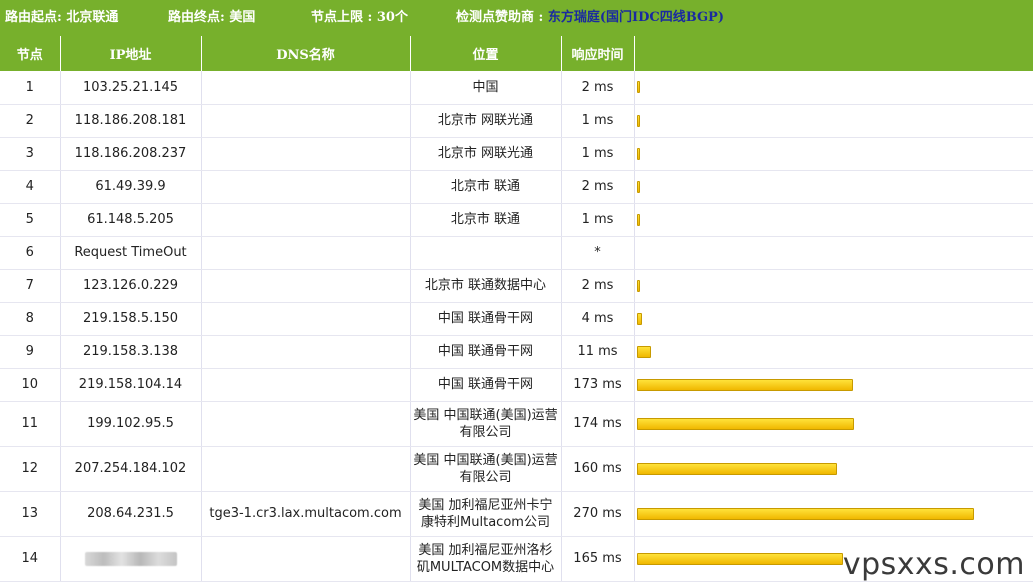 The height and width of the screenshot is (586, 1033). What do you see at coordinates (598, 352) in the screenshot?
I see `response-time: 11 ms` at bounding box center [598, 352].